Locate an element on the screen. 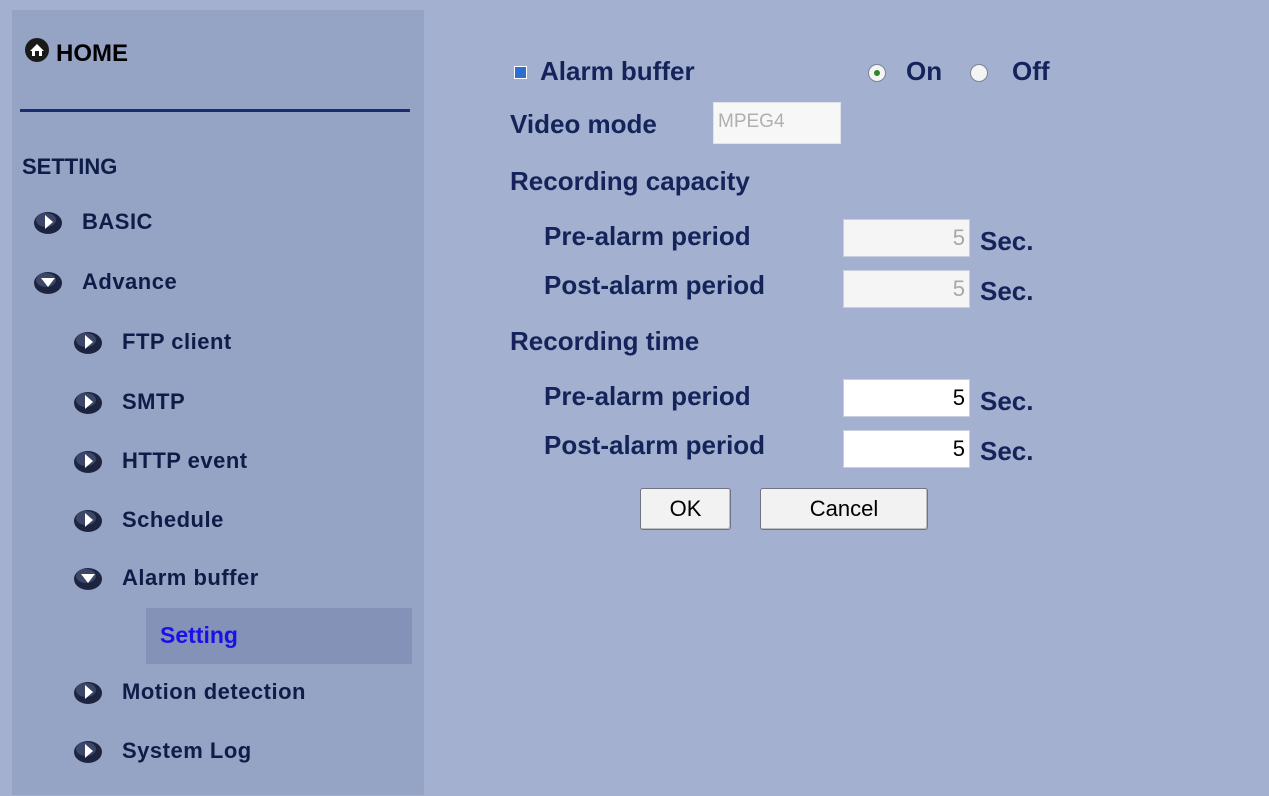  sidebar-item-schedule: Schedule is located at coordinates (148, 520).